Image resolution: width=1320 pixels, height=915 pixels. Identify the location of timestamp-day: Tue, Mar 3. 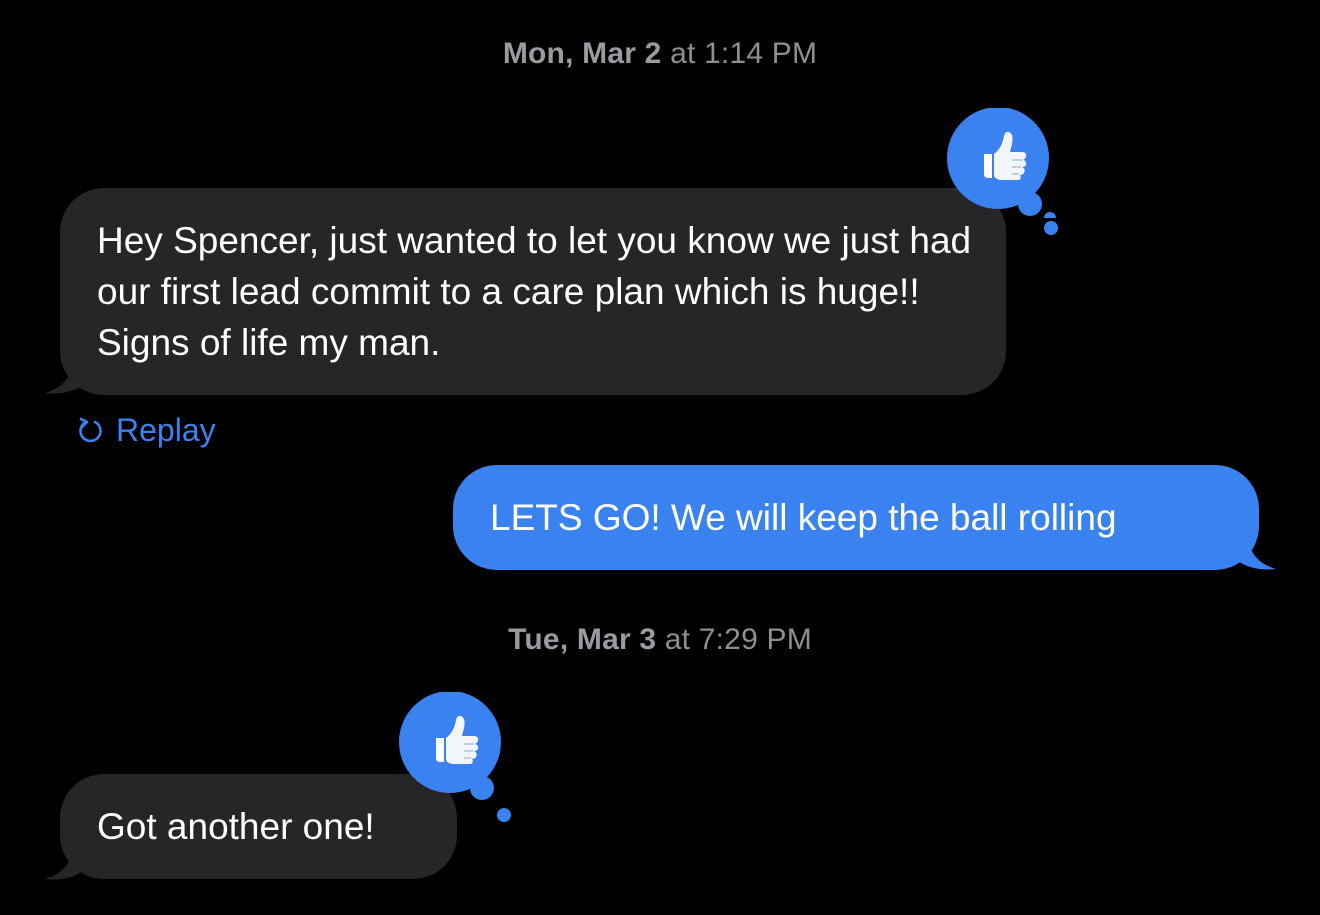
(582, 639).